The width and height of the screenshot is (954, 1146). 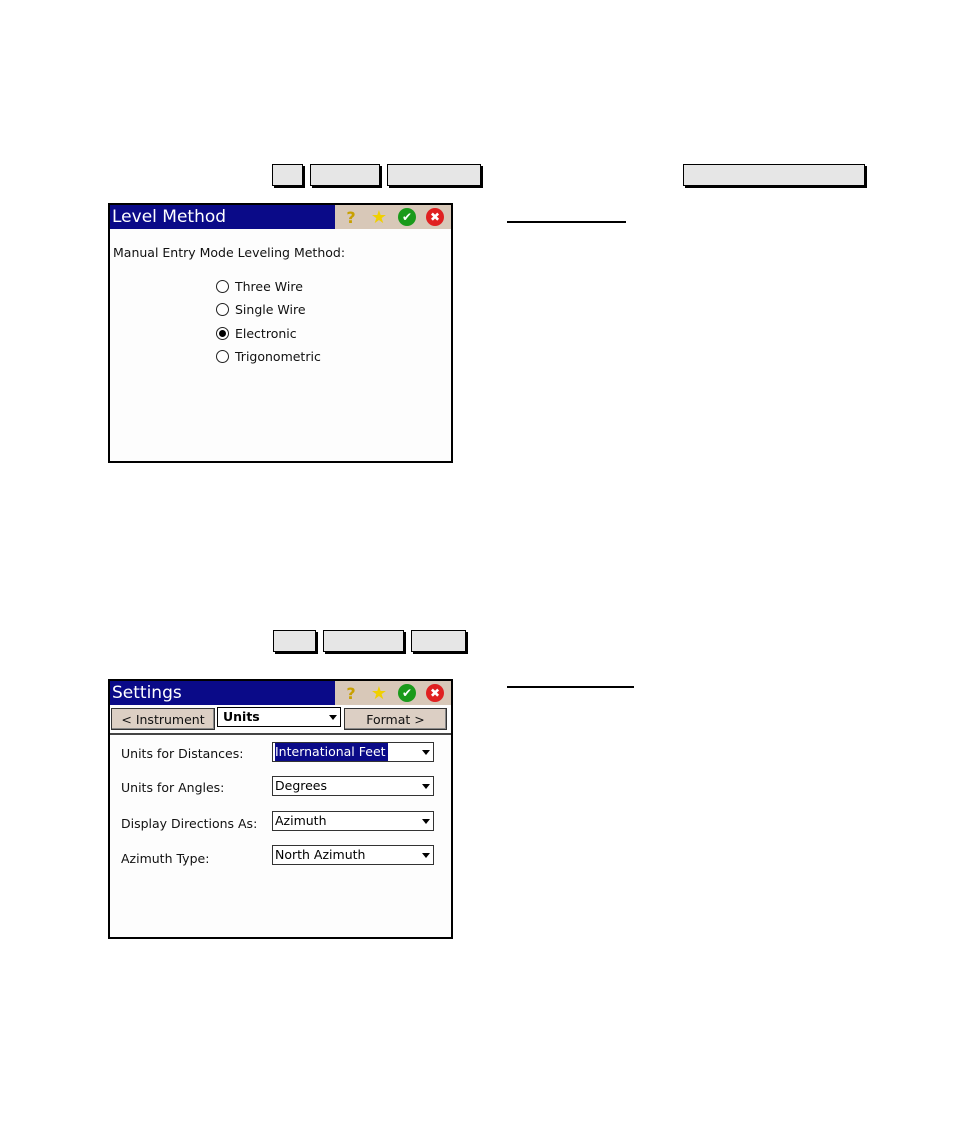 I want to click on selected-page: Units, so click(x=241, y=716).